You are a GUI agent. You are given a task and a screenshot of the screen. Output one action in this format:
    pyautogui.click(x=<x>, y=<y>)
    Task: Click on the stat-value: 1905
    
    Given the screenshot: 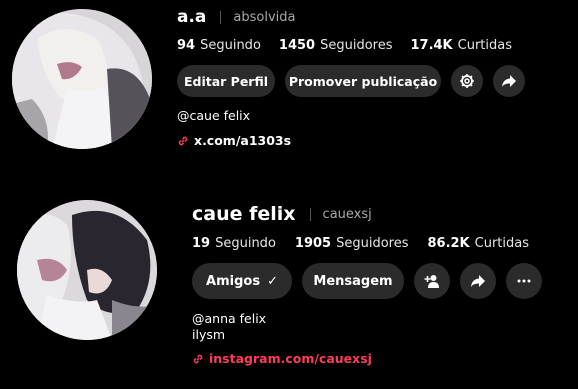 What is the action you would take?
    pyautogui.click(x=313, y=243)
    